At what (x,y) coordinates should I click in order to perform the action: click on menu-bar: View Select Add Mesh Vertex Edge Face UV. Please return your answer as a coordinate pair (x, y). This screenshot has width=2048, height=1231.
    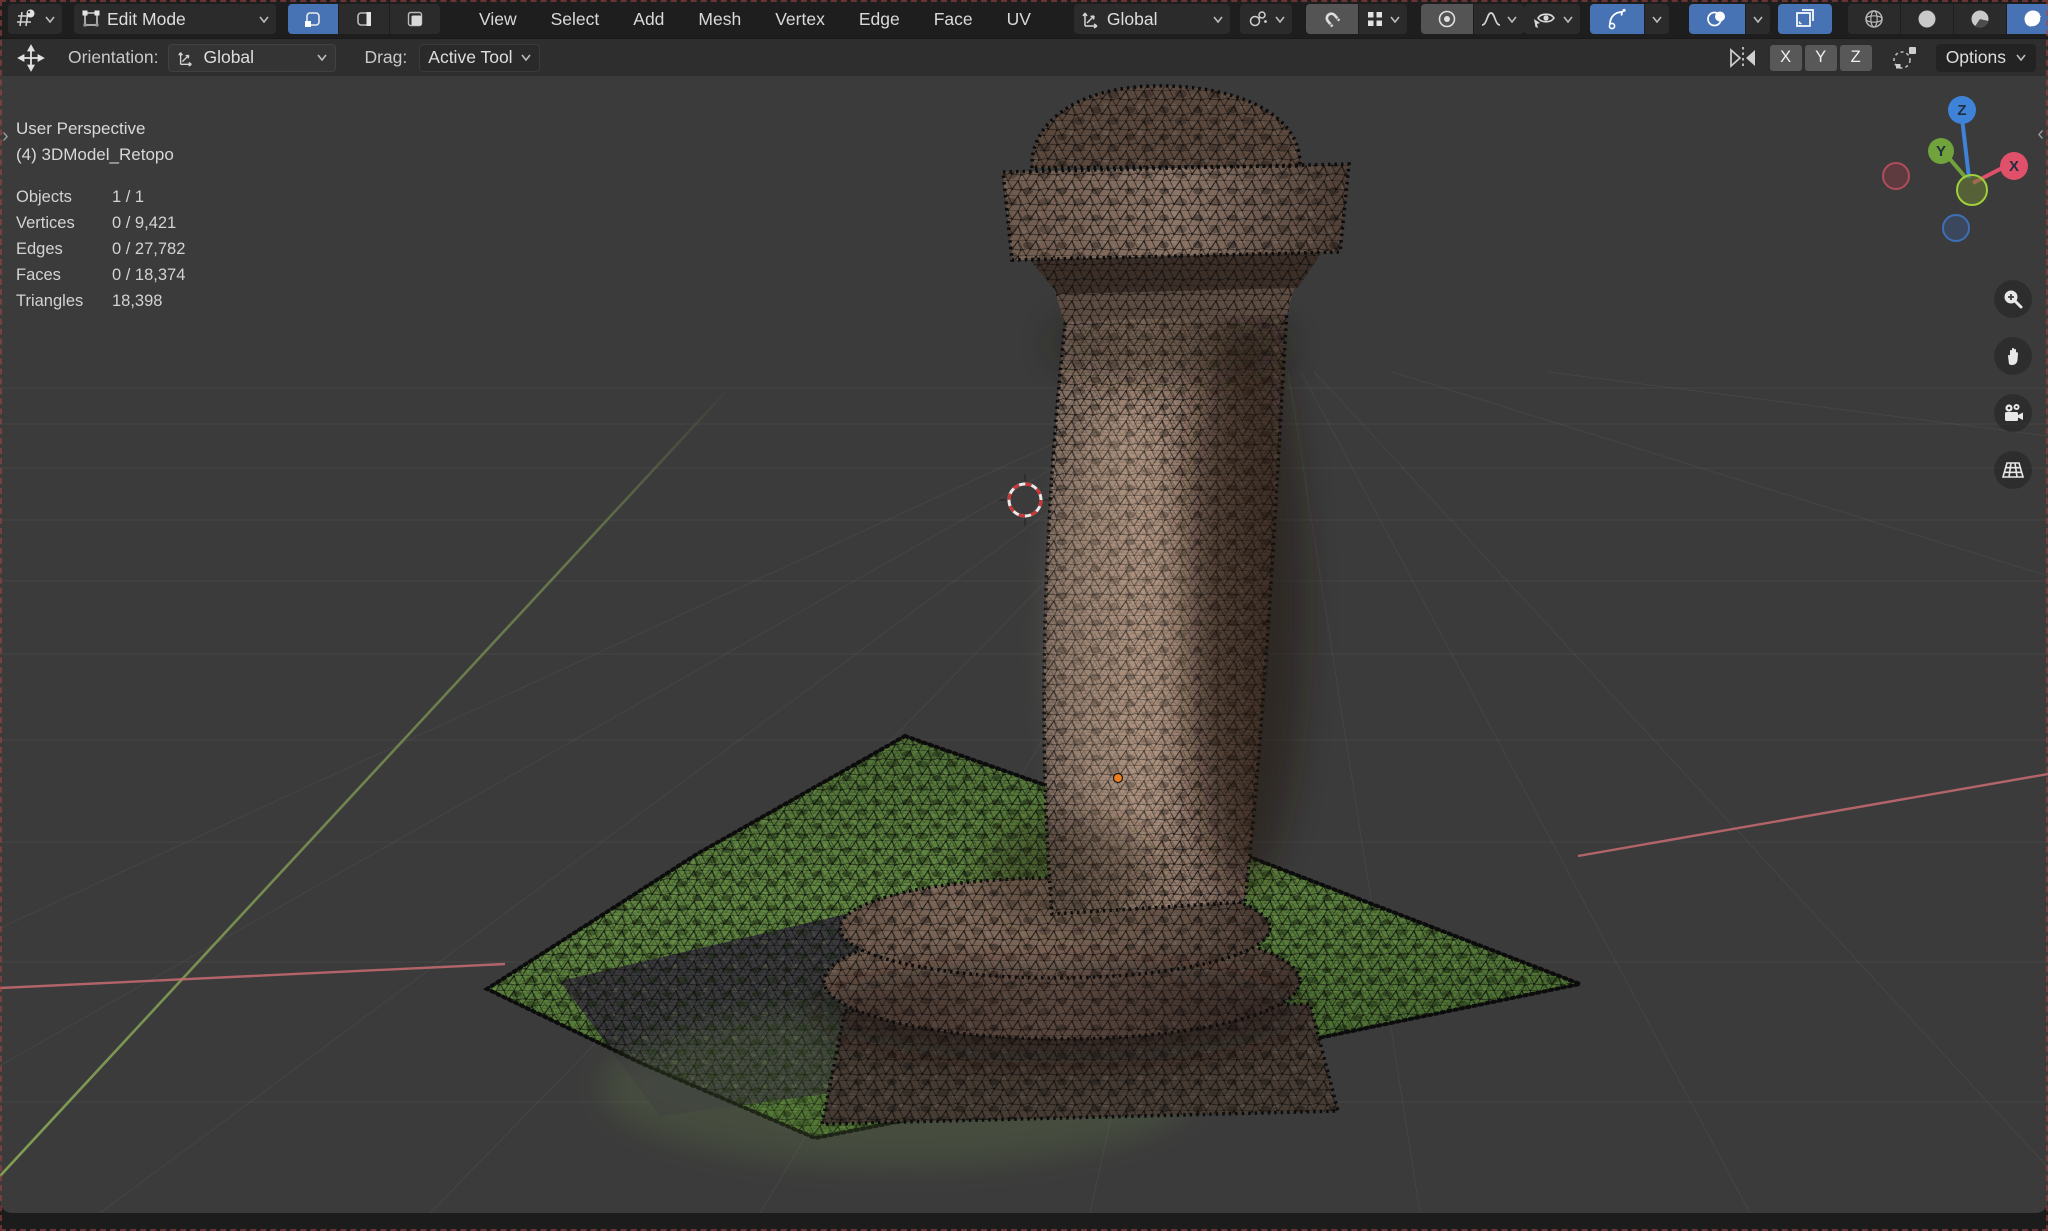
    Looking at the image, I should click on (755, 19).